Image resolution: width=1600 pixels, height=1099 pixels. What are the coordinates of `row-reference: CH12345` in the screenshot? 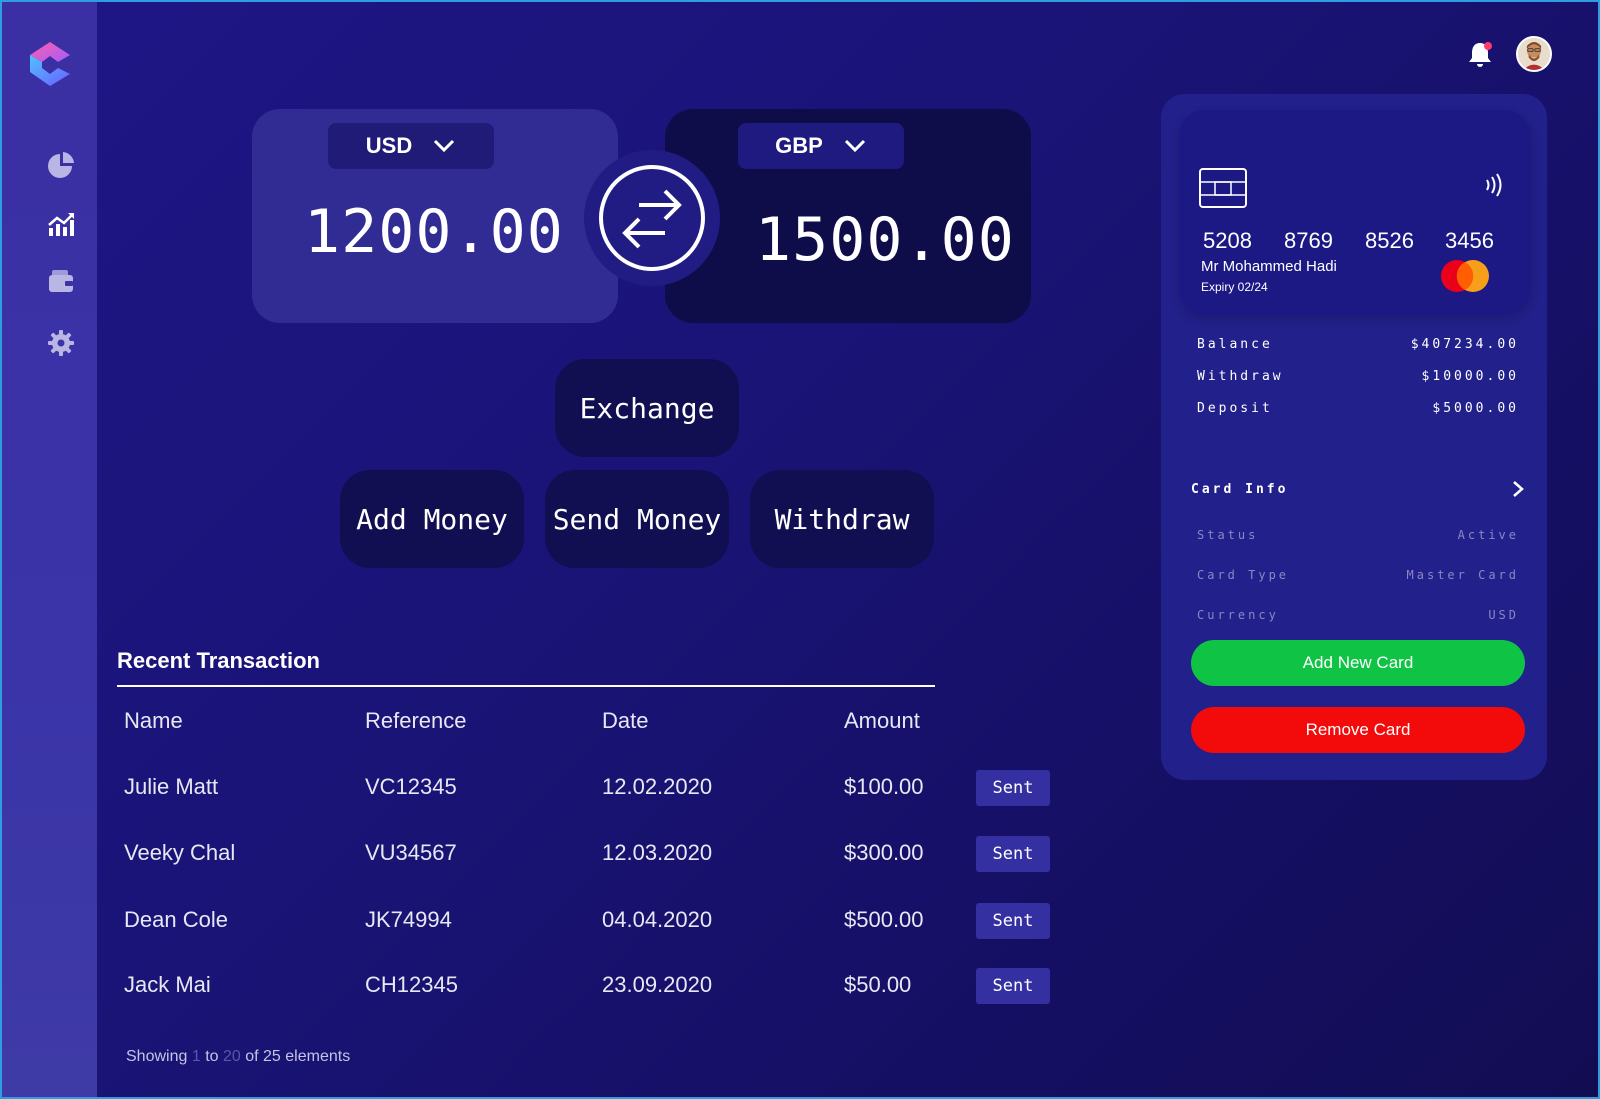 It's located at (411, 984).